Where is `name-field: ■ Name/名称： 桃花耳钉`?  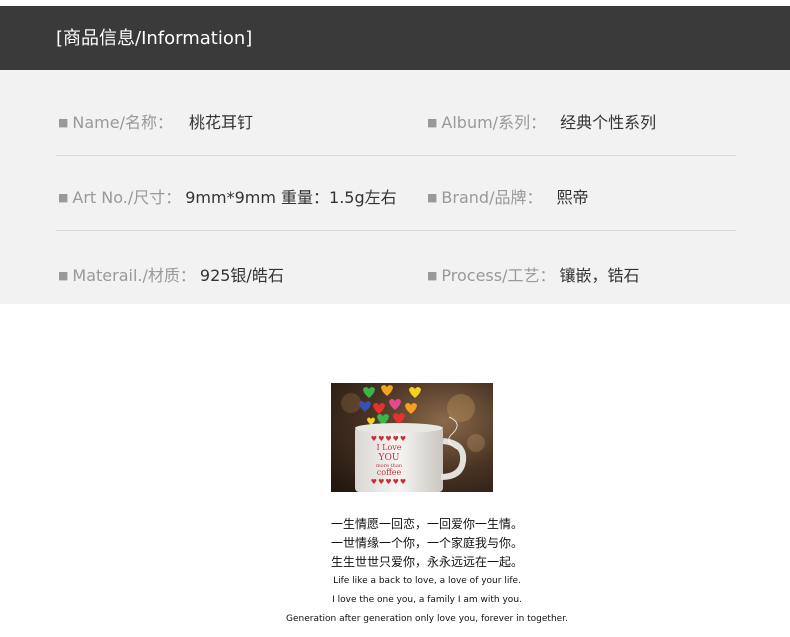
name-field: ■ Name/名称： 桃花耳钉 is located at coordinates (155, 124).